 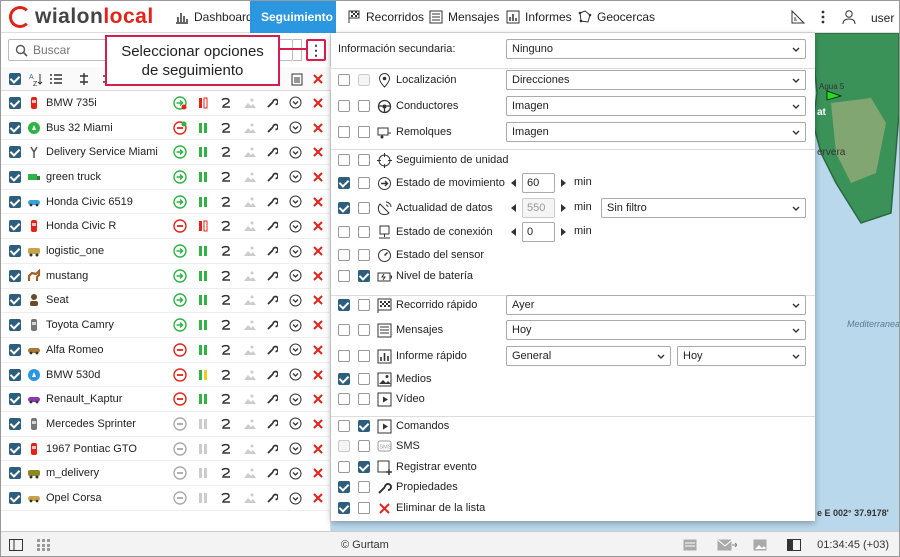 What do you see at coordinates (297, 50) in the screenshot?
I see `search-button` at bounding box center [297, 50].